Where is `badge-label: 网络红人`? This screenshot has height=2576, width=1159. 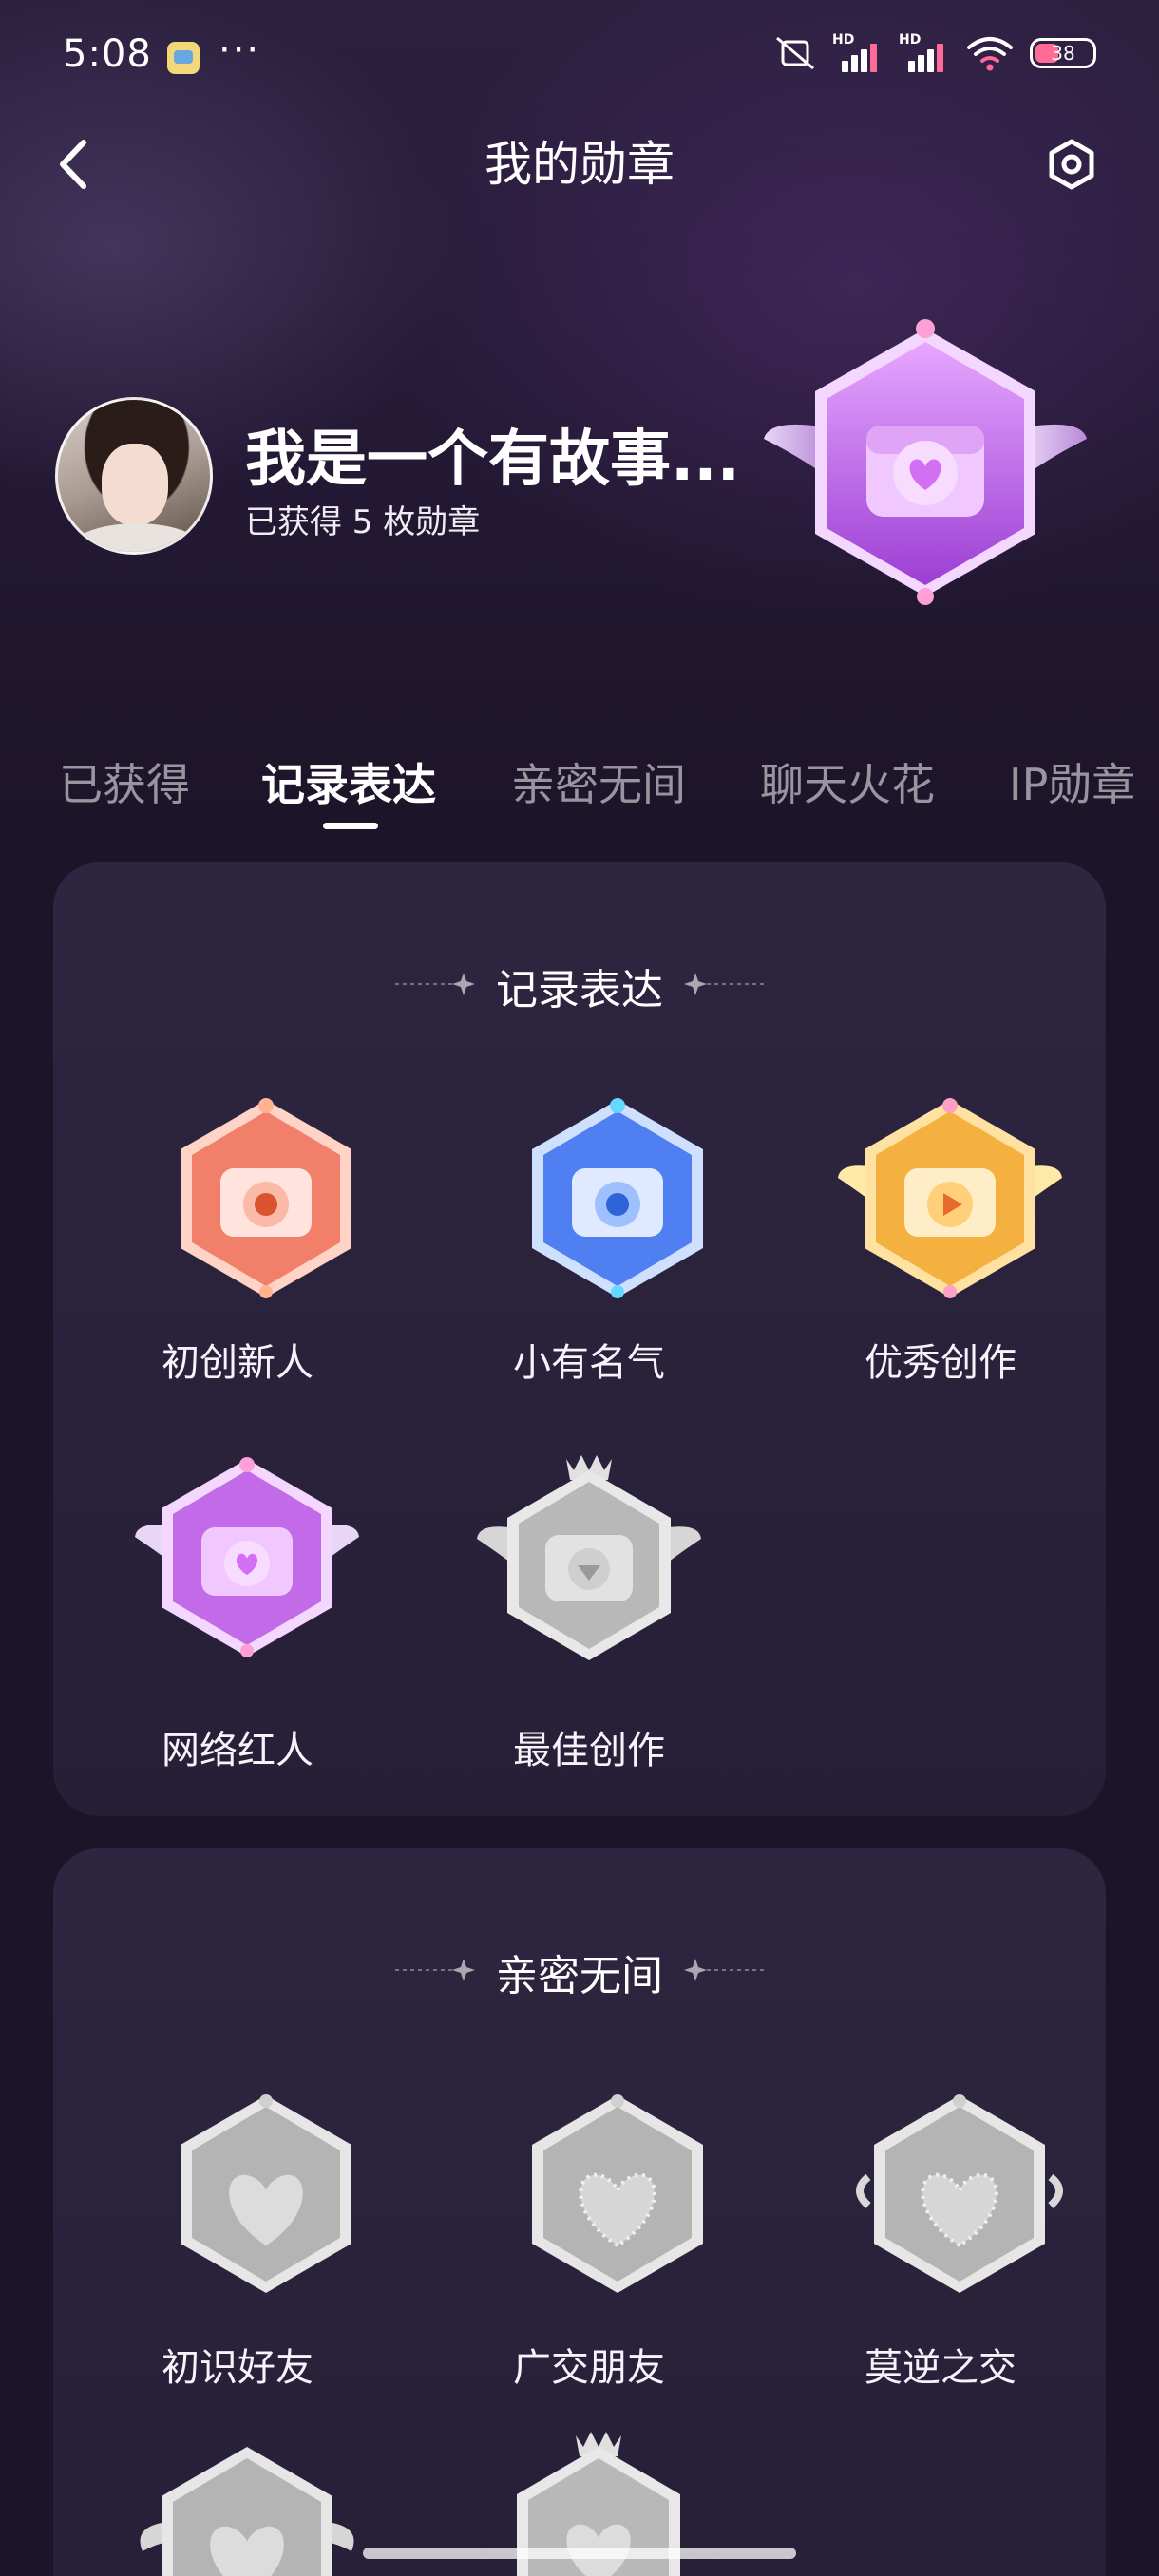
badge-label: 网络红人 is located at coordinates (238, 1750).